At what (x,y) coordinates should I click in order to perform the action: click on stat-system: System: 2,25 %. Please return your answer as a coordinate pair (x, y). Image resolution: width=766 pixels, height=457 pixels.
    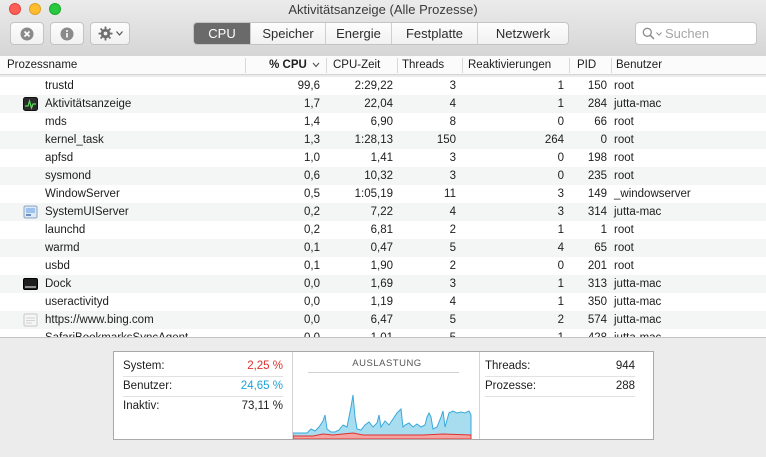
    Looking at the image, I should click on (203, 367).